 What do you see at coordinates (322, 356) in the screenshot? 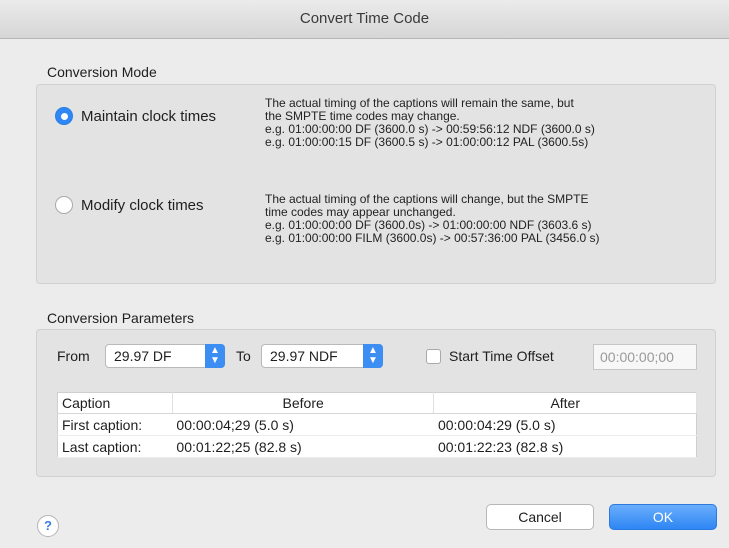
I see `to-select: 29.97 NDF ▲ ▼` at bounding box center [322, 356].